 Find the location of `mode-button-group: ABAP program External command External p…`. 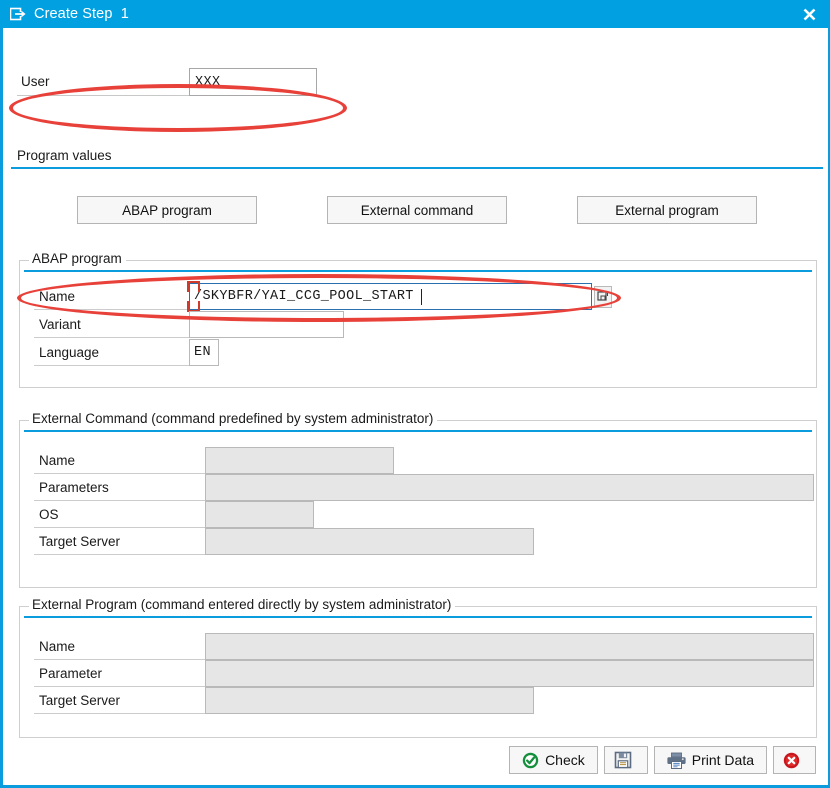

mode-button-group: ABAP program External command External p… is located at coordinates (418, 210).